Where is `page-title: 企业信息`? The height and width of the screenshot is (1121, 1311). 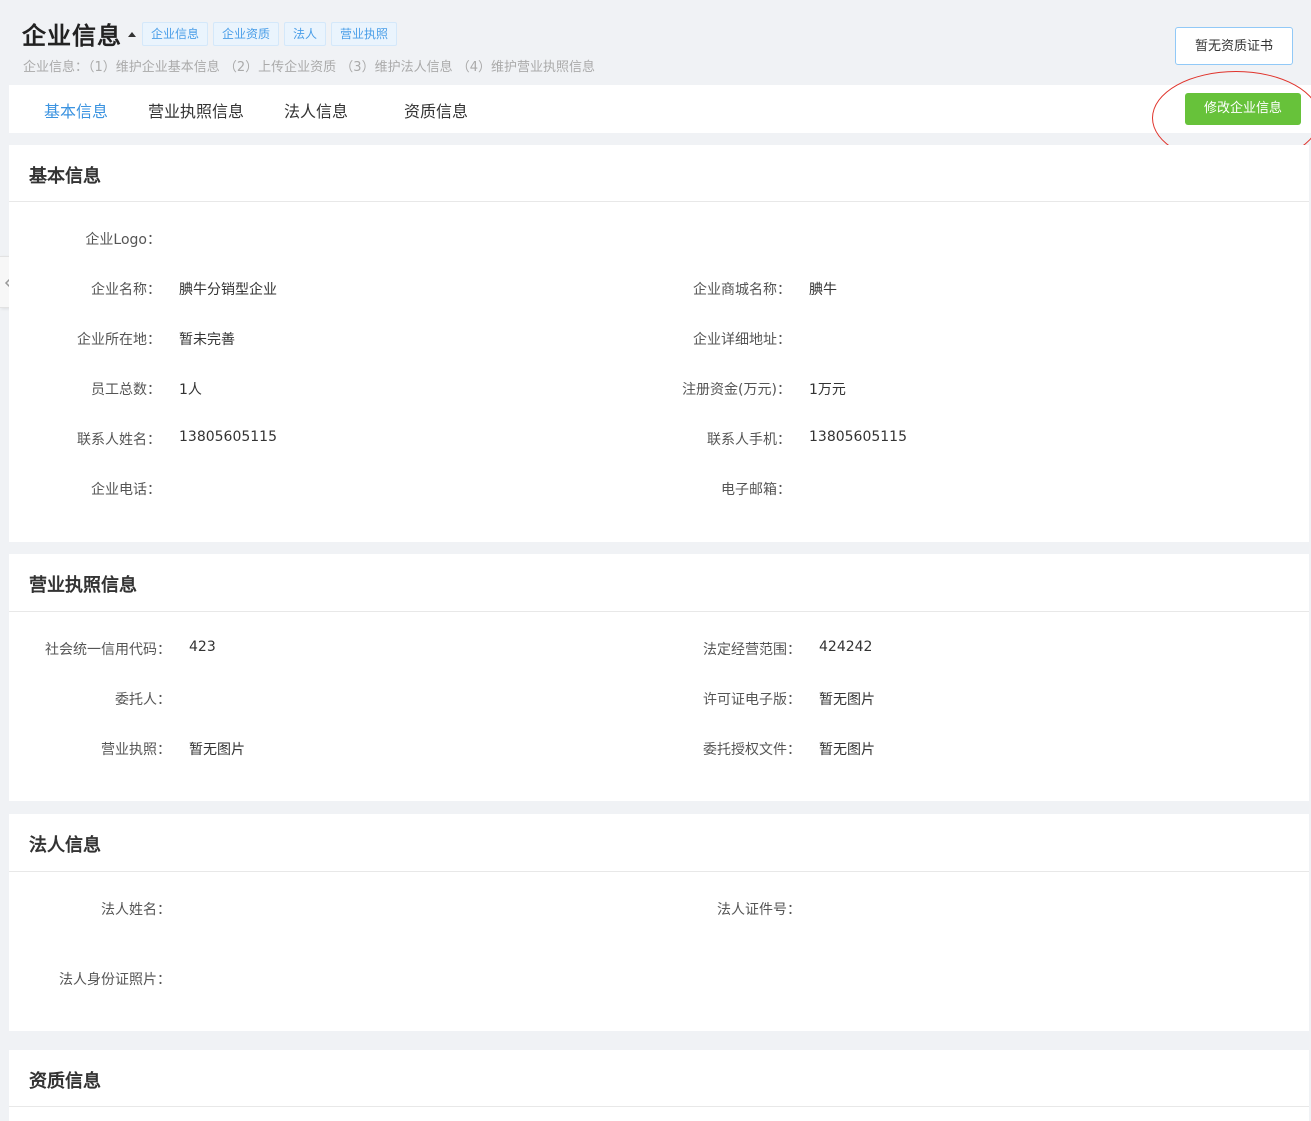 page-title: 企业信息 is located at coordinates (72, 36).